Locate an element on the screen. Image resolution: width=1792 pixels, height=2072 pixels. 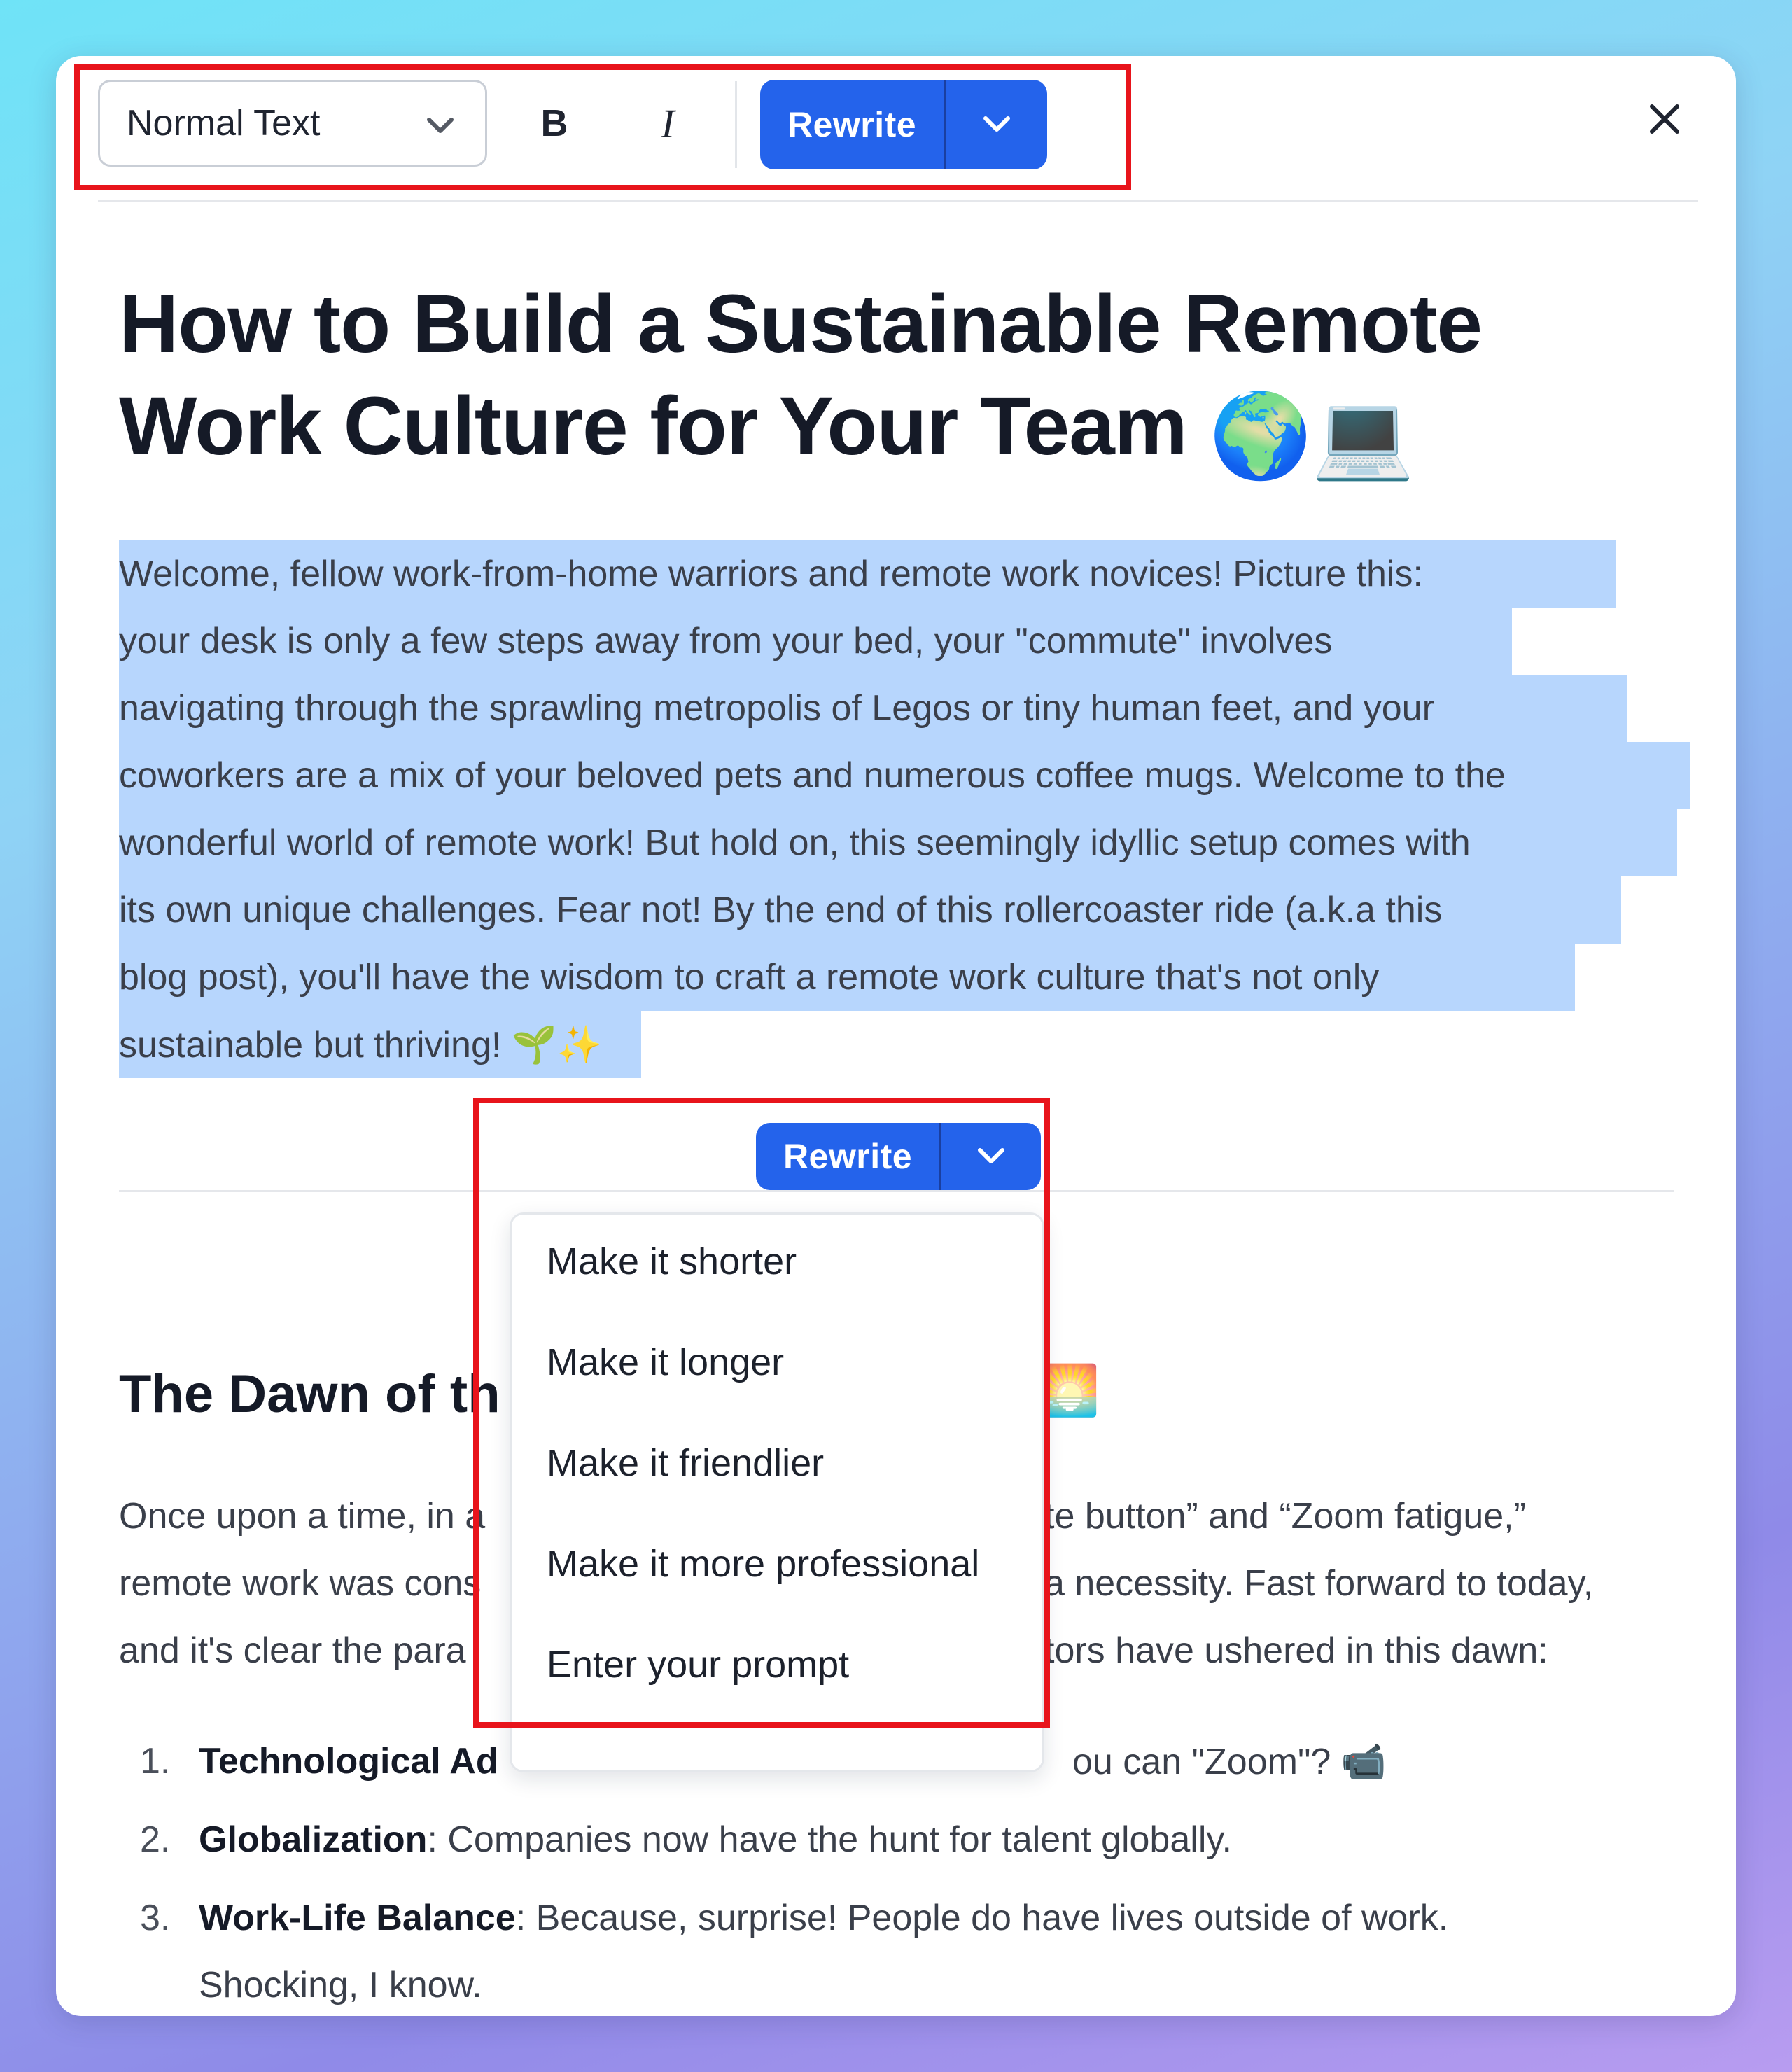
section-text-left: remote work was cons is located at coordinates (300, 1583).